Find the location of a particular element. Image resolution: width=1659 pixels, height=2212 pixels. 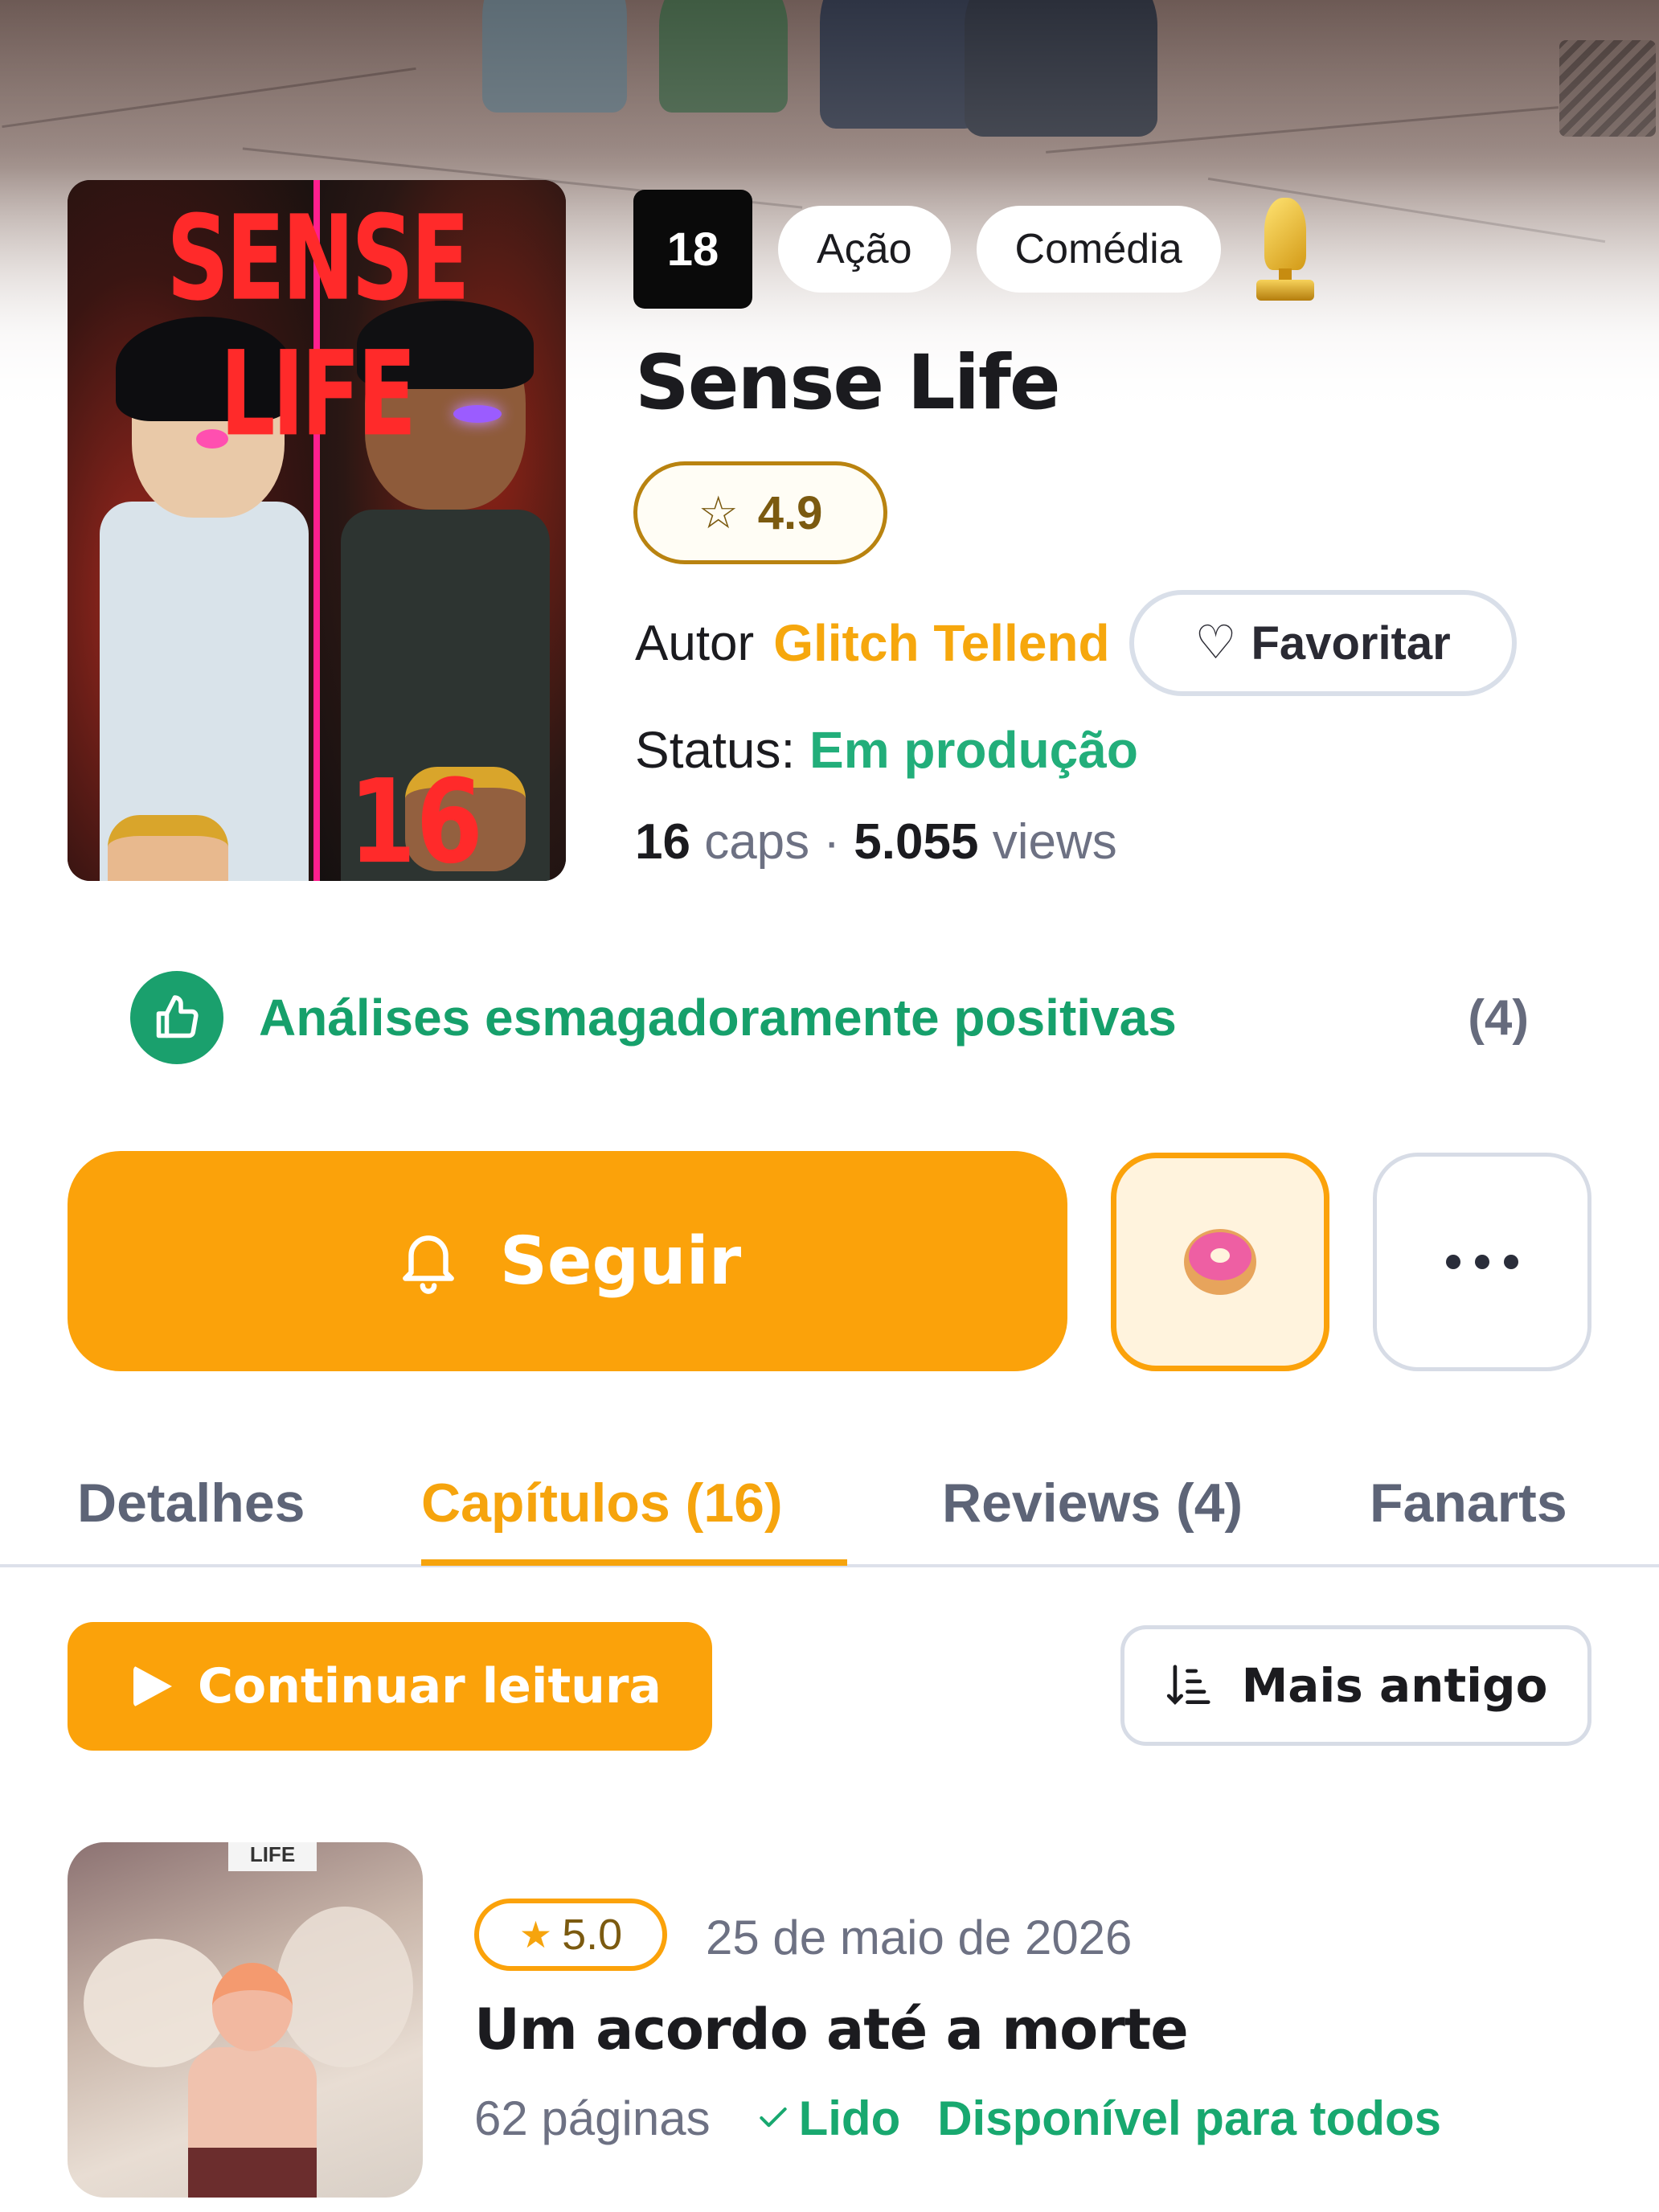

bell-icon is located at coordinates (428, 1264).